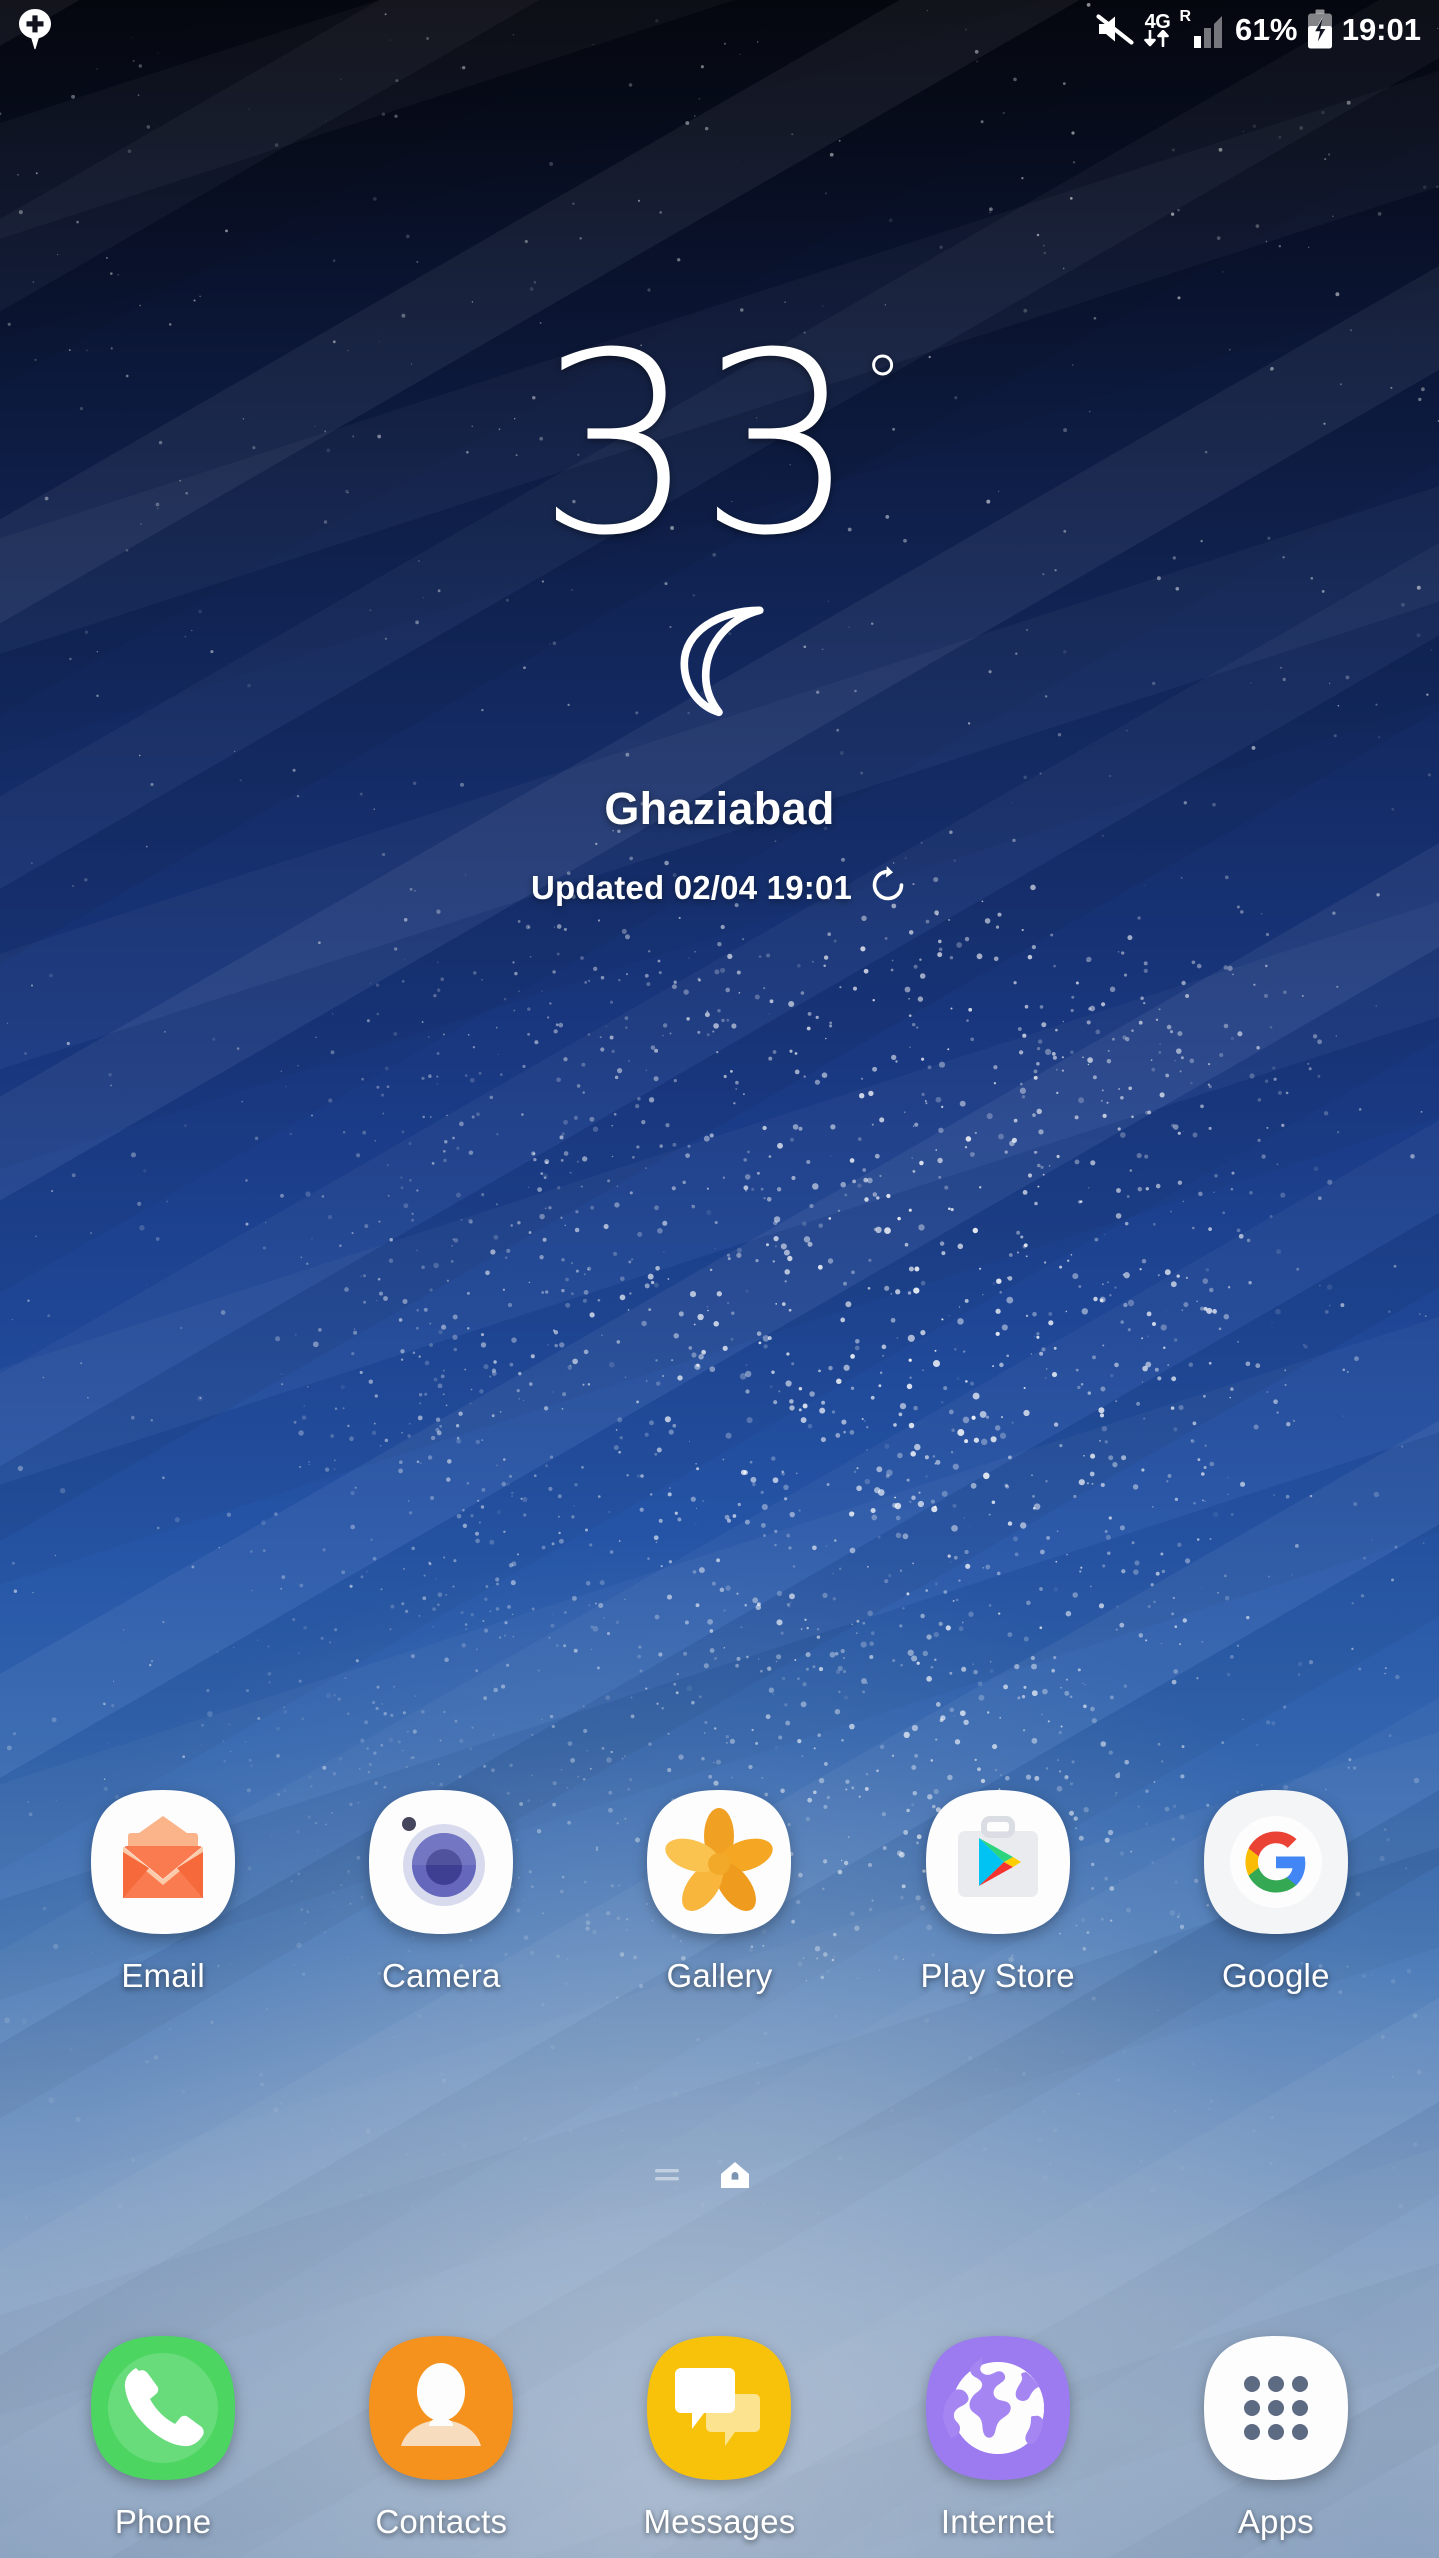 The height and width of the screenshot is (2558, 1439). Describe the element at coordinates (1320, 29) in the screenshot. I see `battery-charging-icon` at that location.